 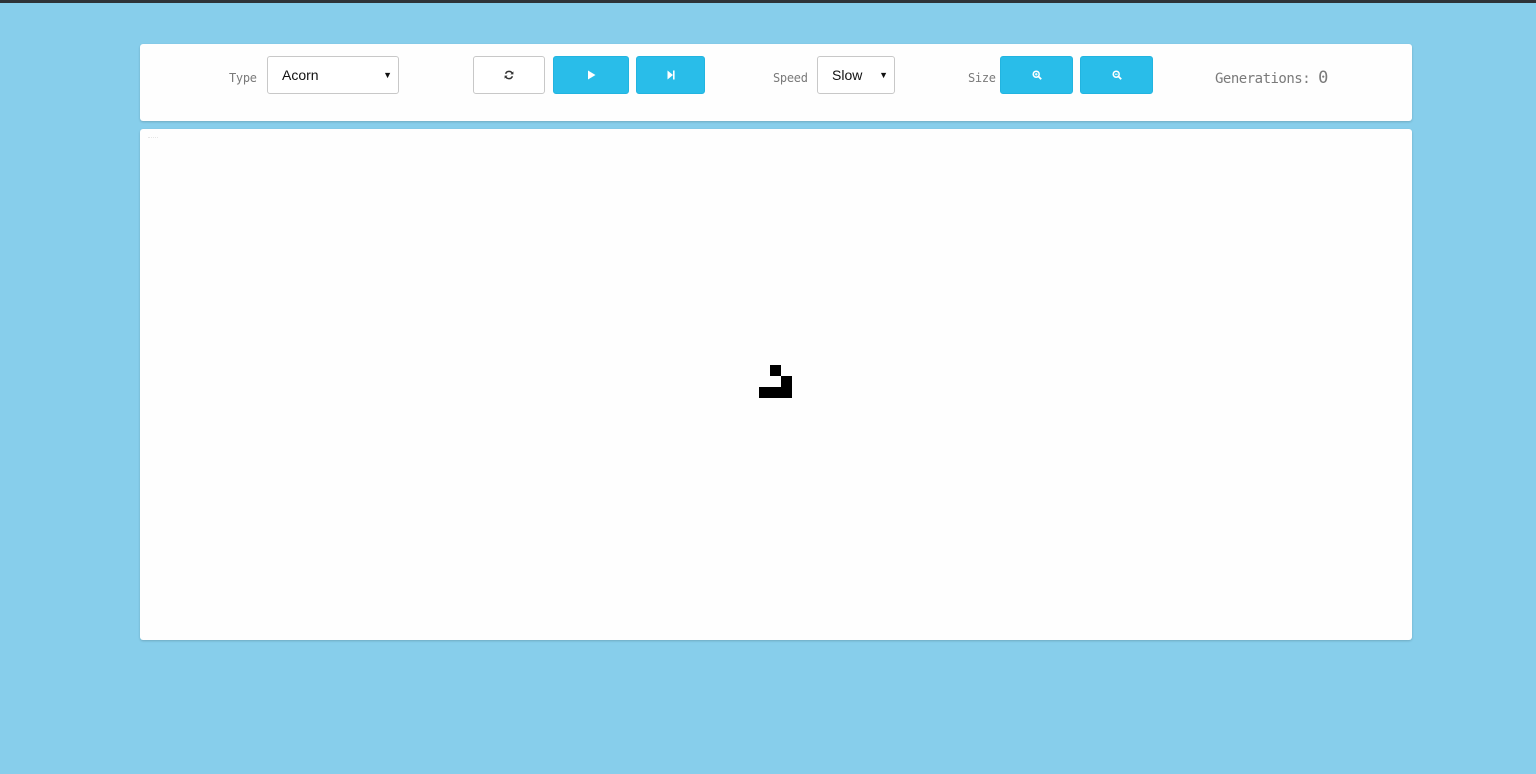 I want to click on zoom-in-icon, so click(x=1036, y=75).